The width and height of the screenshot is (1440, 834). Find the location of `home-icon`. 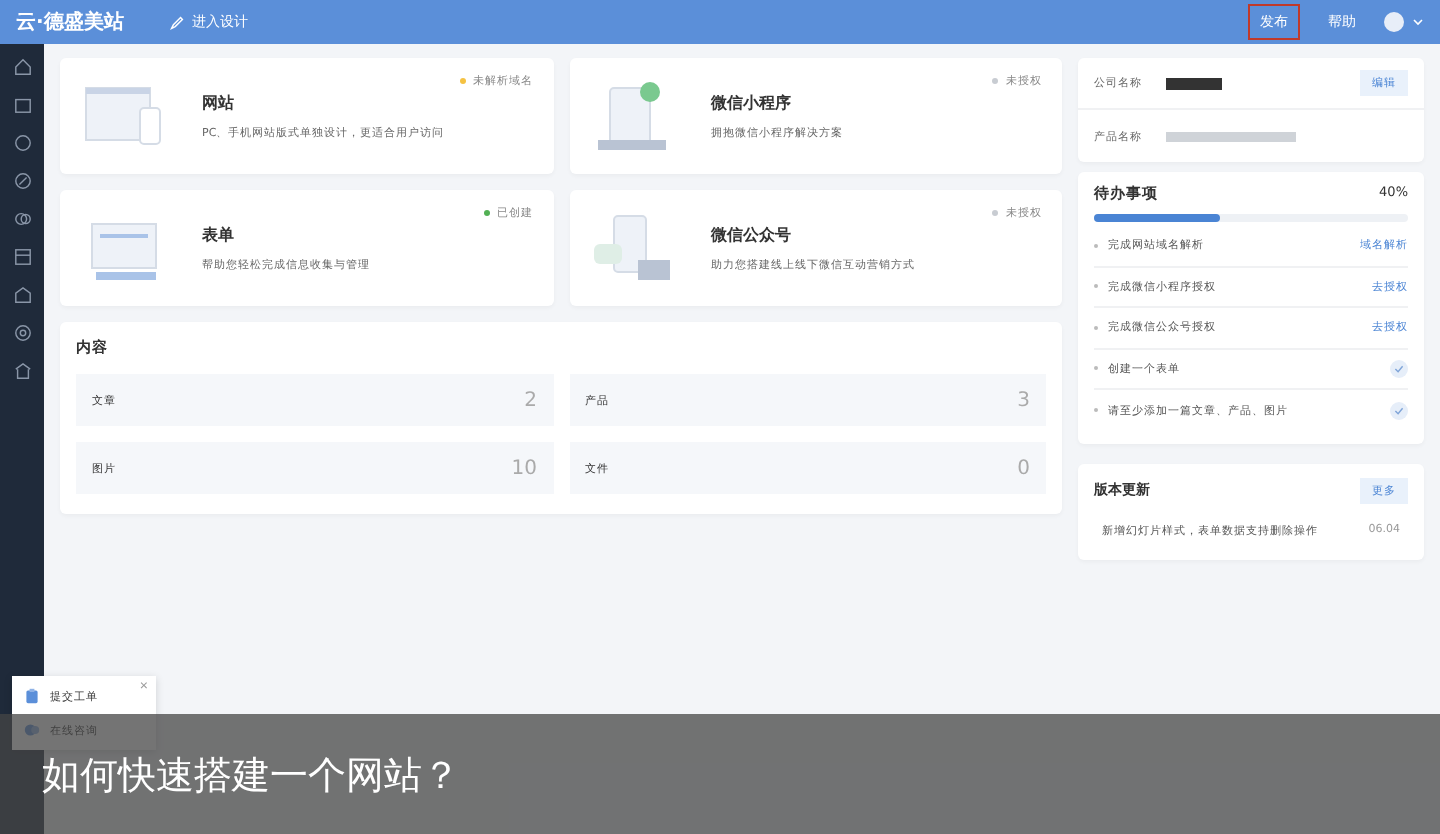

home-icon is located at coordinates (22, 67).